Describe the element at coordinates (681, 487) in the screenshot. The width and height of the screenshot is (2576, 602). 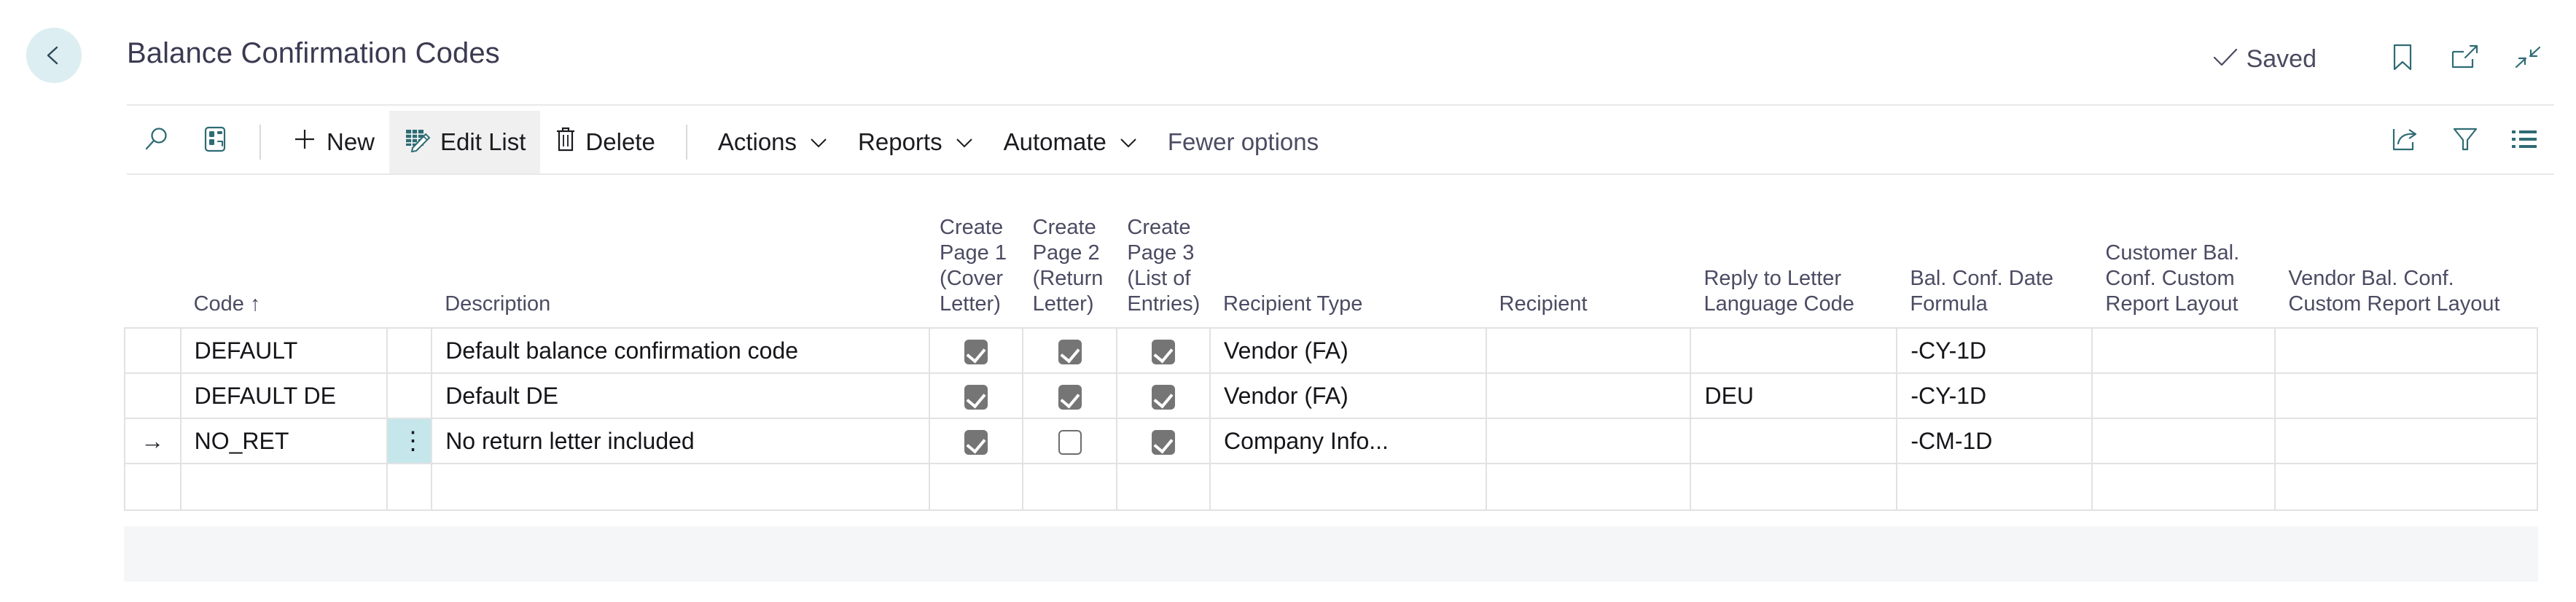
I see `cell-description` at that location.